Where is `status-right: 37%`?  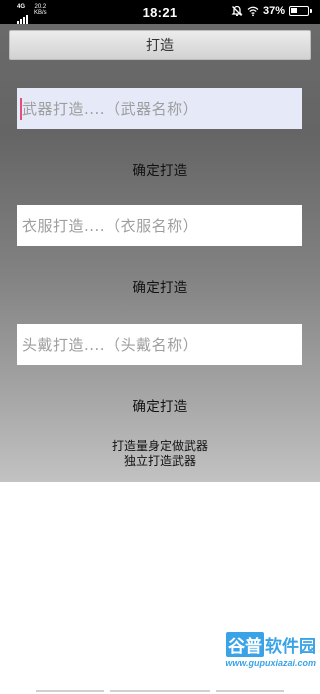 status-right: 37% is located at coordinates (271, 11).